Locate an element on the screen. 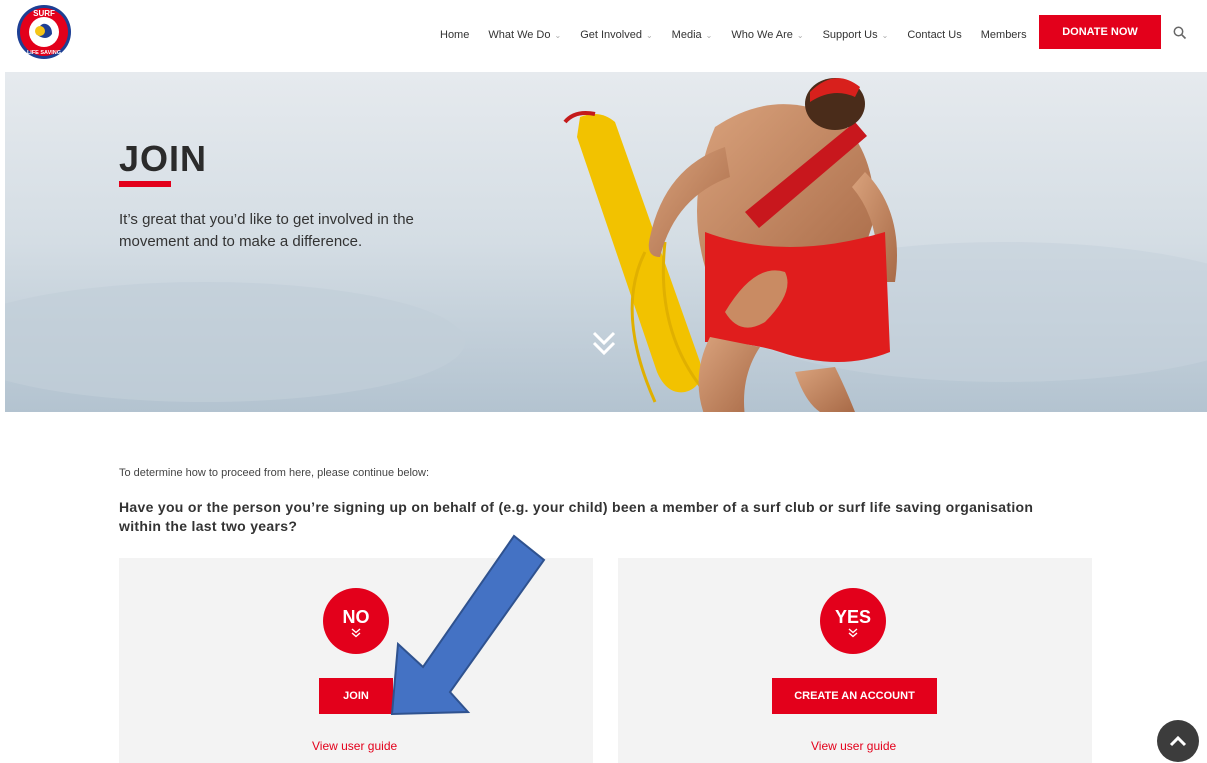 This screenshot has height=763, width=1207. nav-item-contact-us: Contact Us is located at coordinates (934, 35).